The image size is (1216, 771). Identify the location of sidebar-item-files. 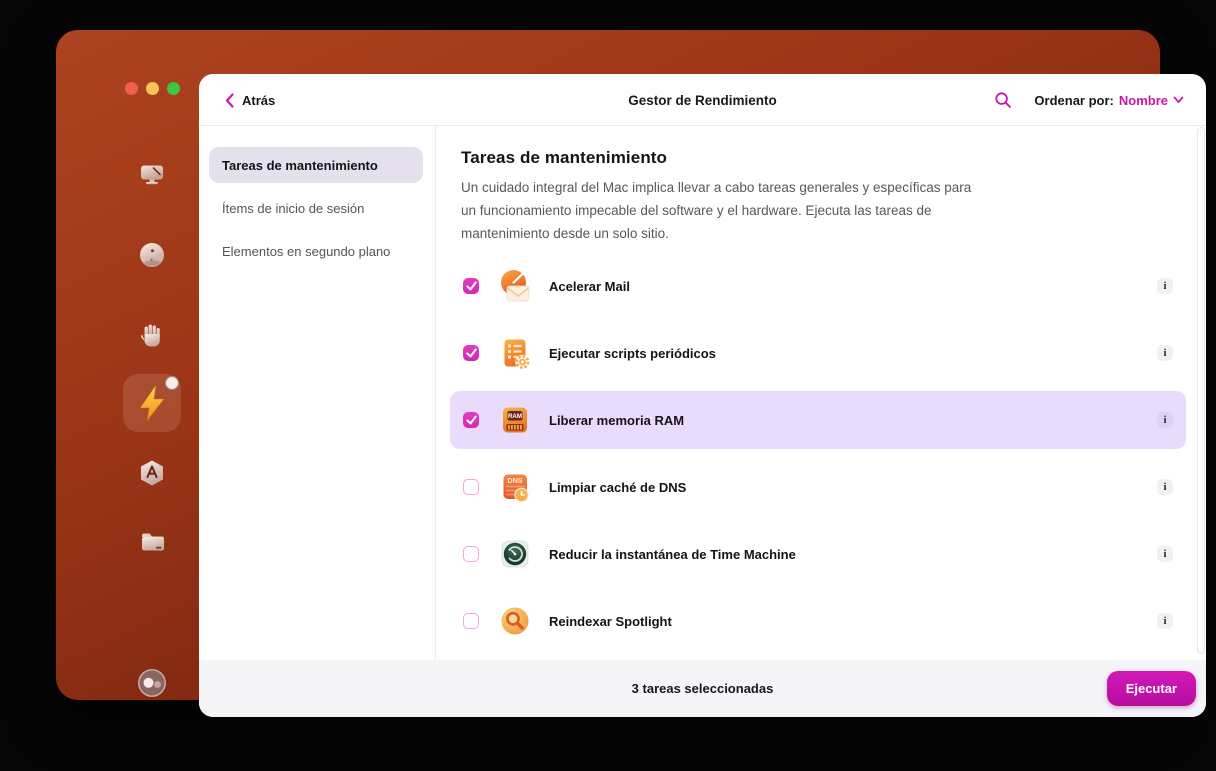
(152, 542).